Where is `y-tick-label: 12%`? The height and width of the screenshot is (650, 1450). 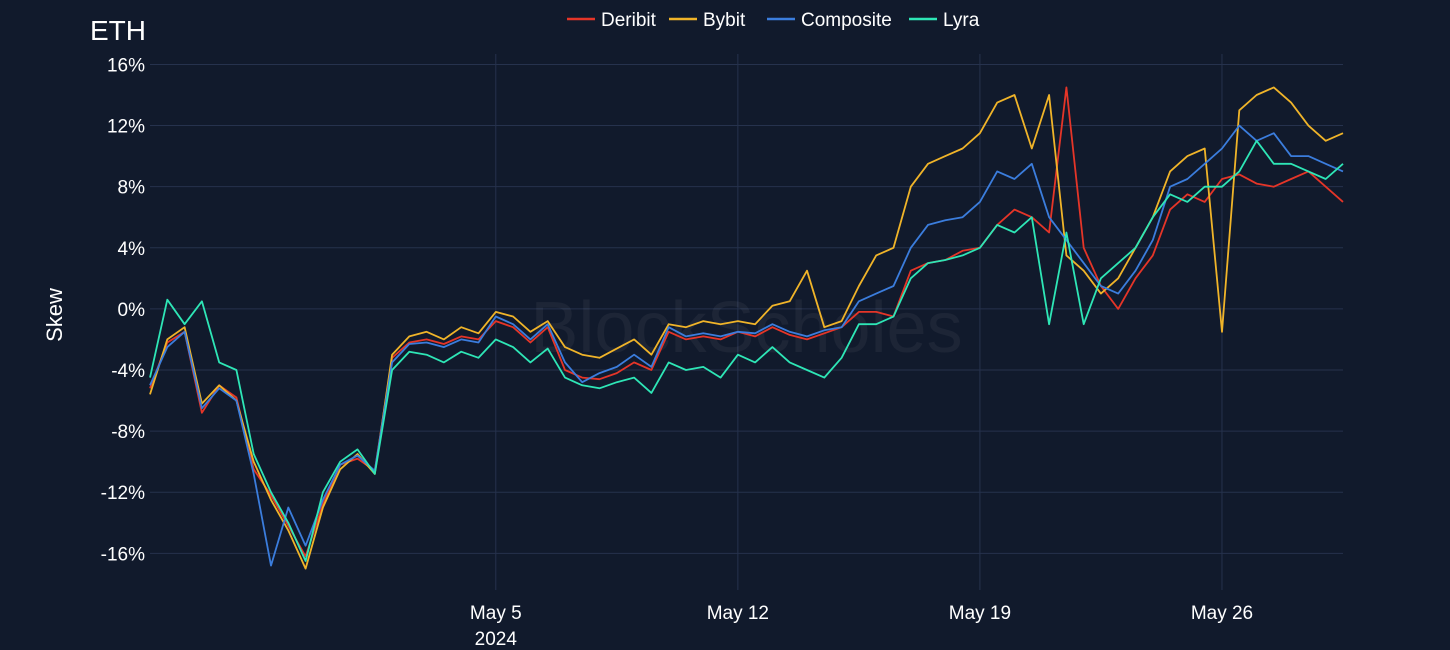
y-tick-label: 12% is located at coordinates (126, 127).